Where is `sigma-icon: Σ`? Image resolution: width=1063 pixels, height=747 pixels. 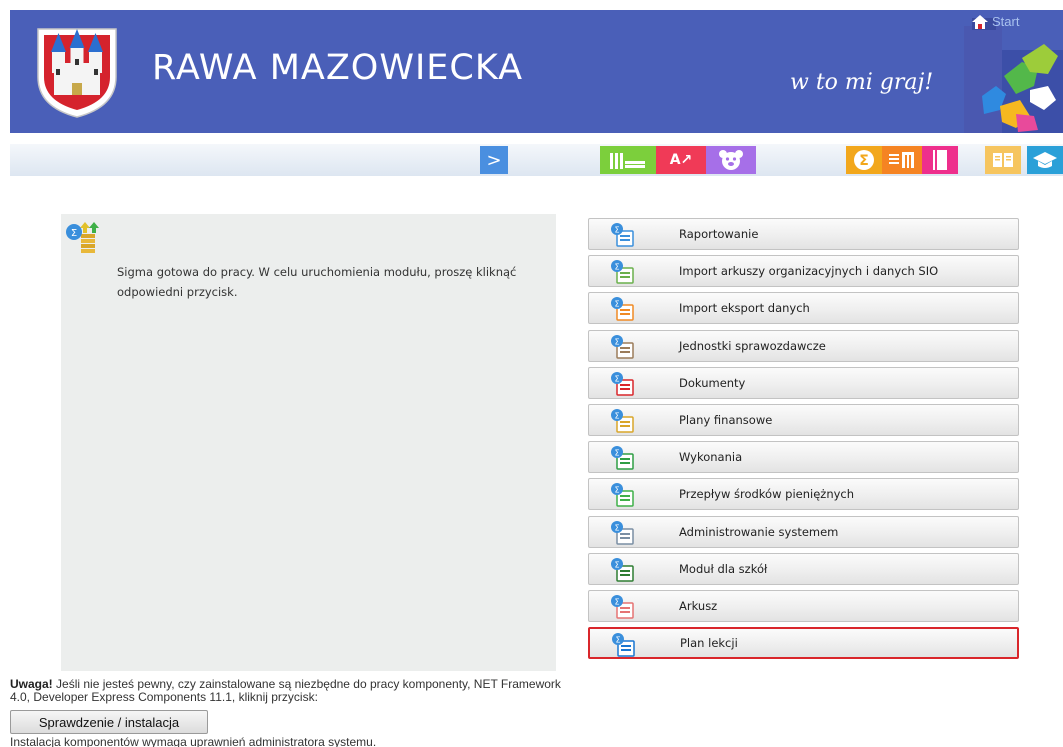
sigma-icon: Σ is located at coordinates (864, 160).